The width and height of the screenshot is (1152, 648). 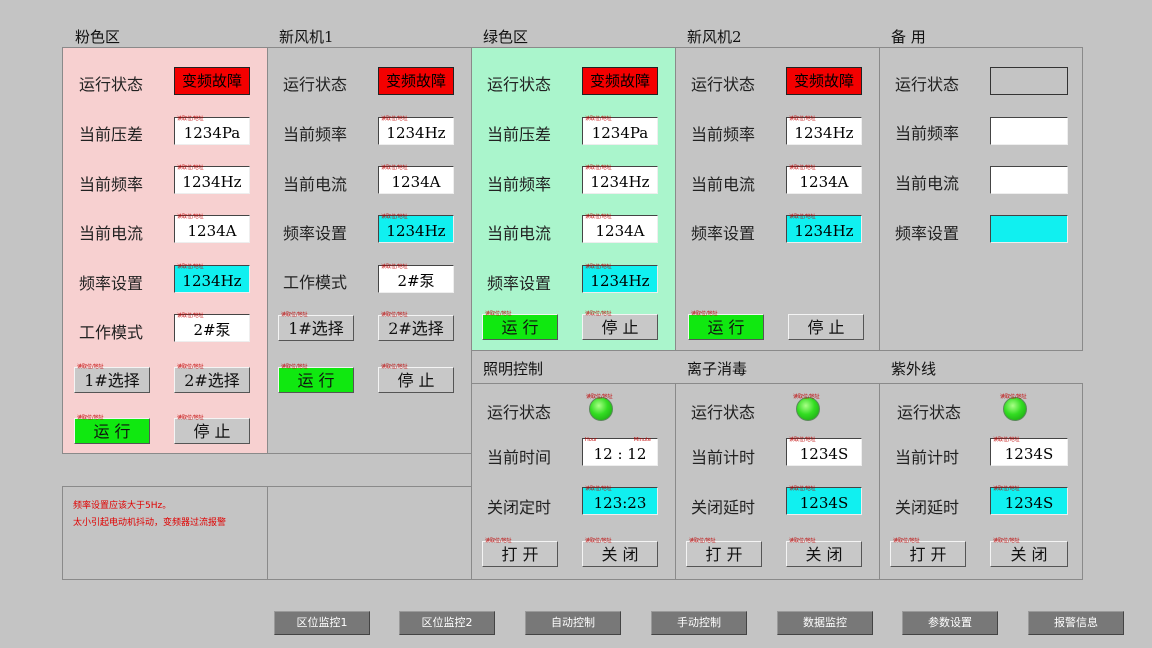 I want to click on uv-close-button: 读取位/地址关 闭, so click(x=1029, y=552).